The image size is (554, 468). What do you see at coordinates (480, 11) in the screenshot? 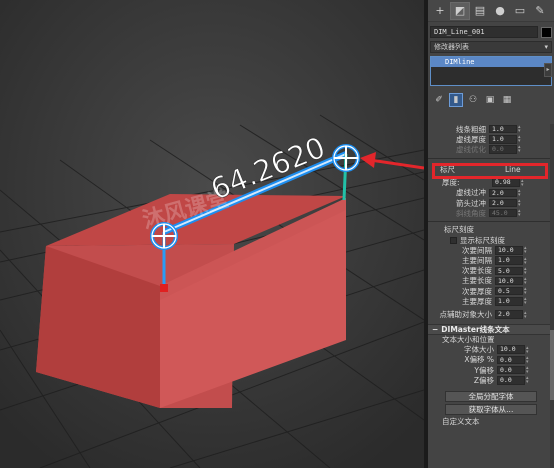
I see `hierarchy-icon: ▤` at bounding box center [480, 11].